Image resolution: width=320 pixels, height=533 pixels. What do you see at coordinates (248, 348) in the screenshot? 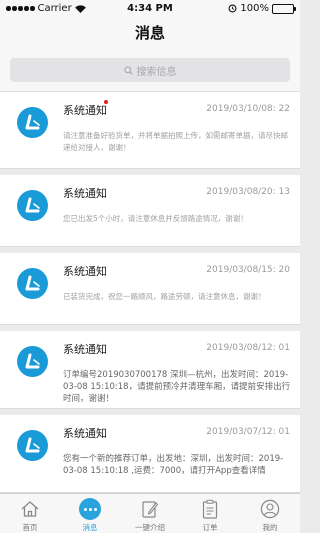
I see `message-time: 2019/03/08/12: 01` at bounding box center [248, 348].